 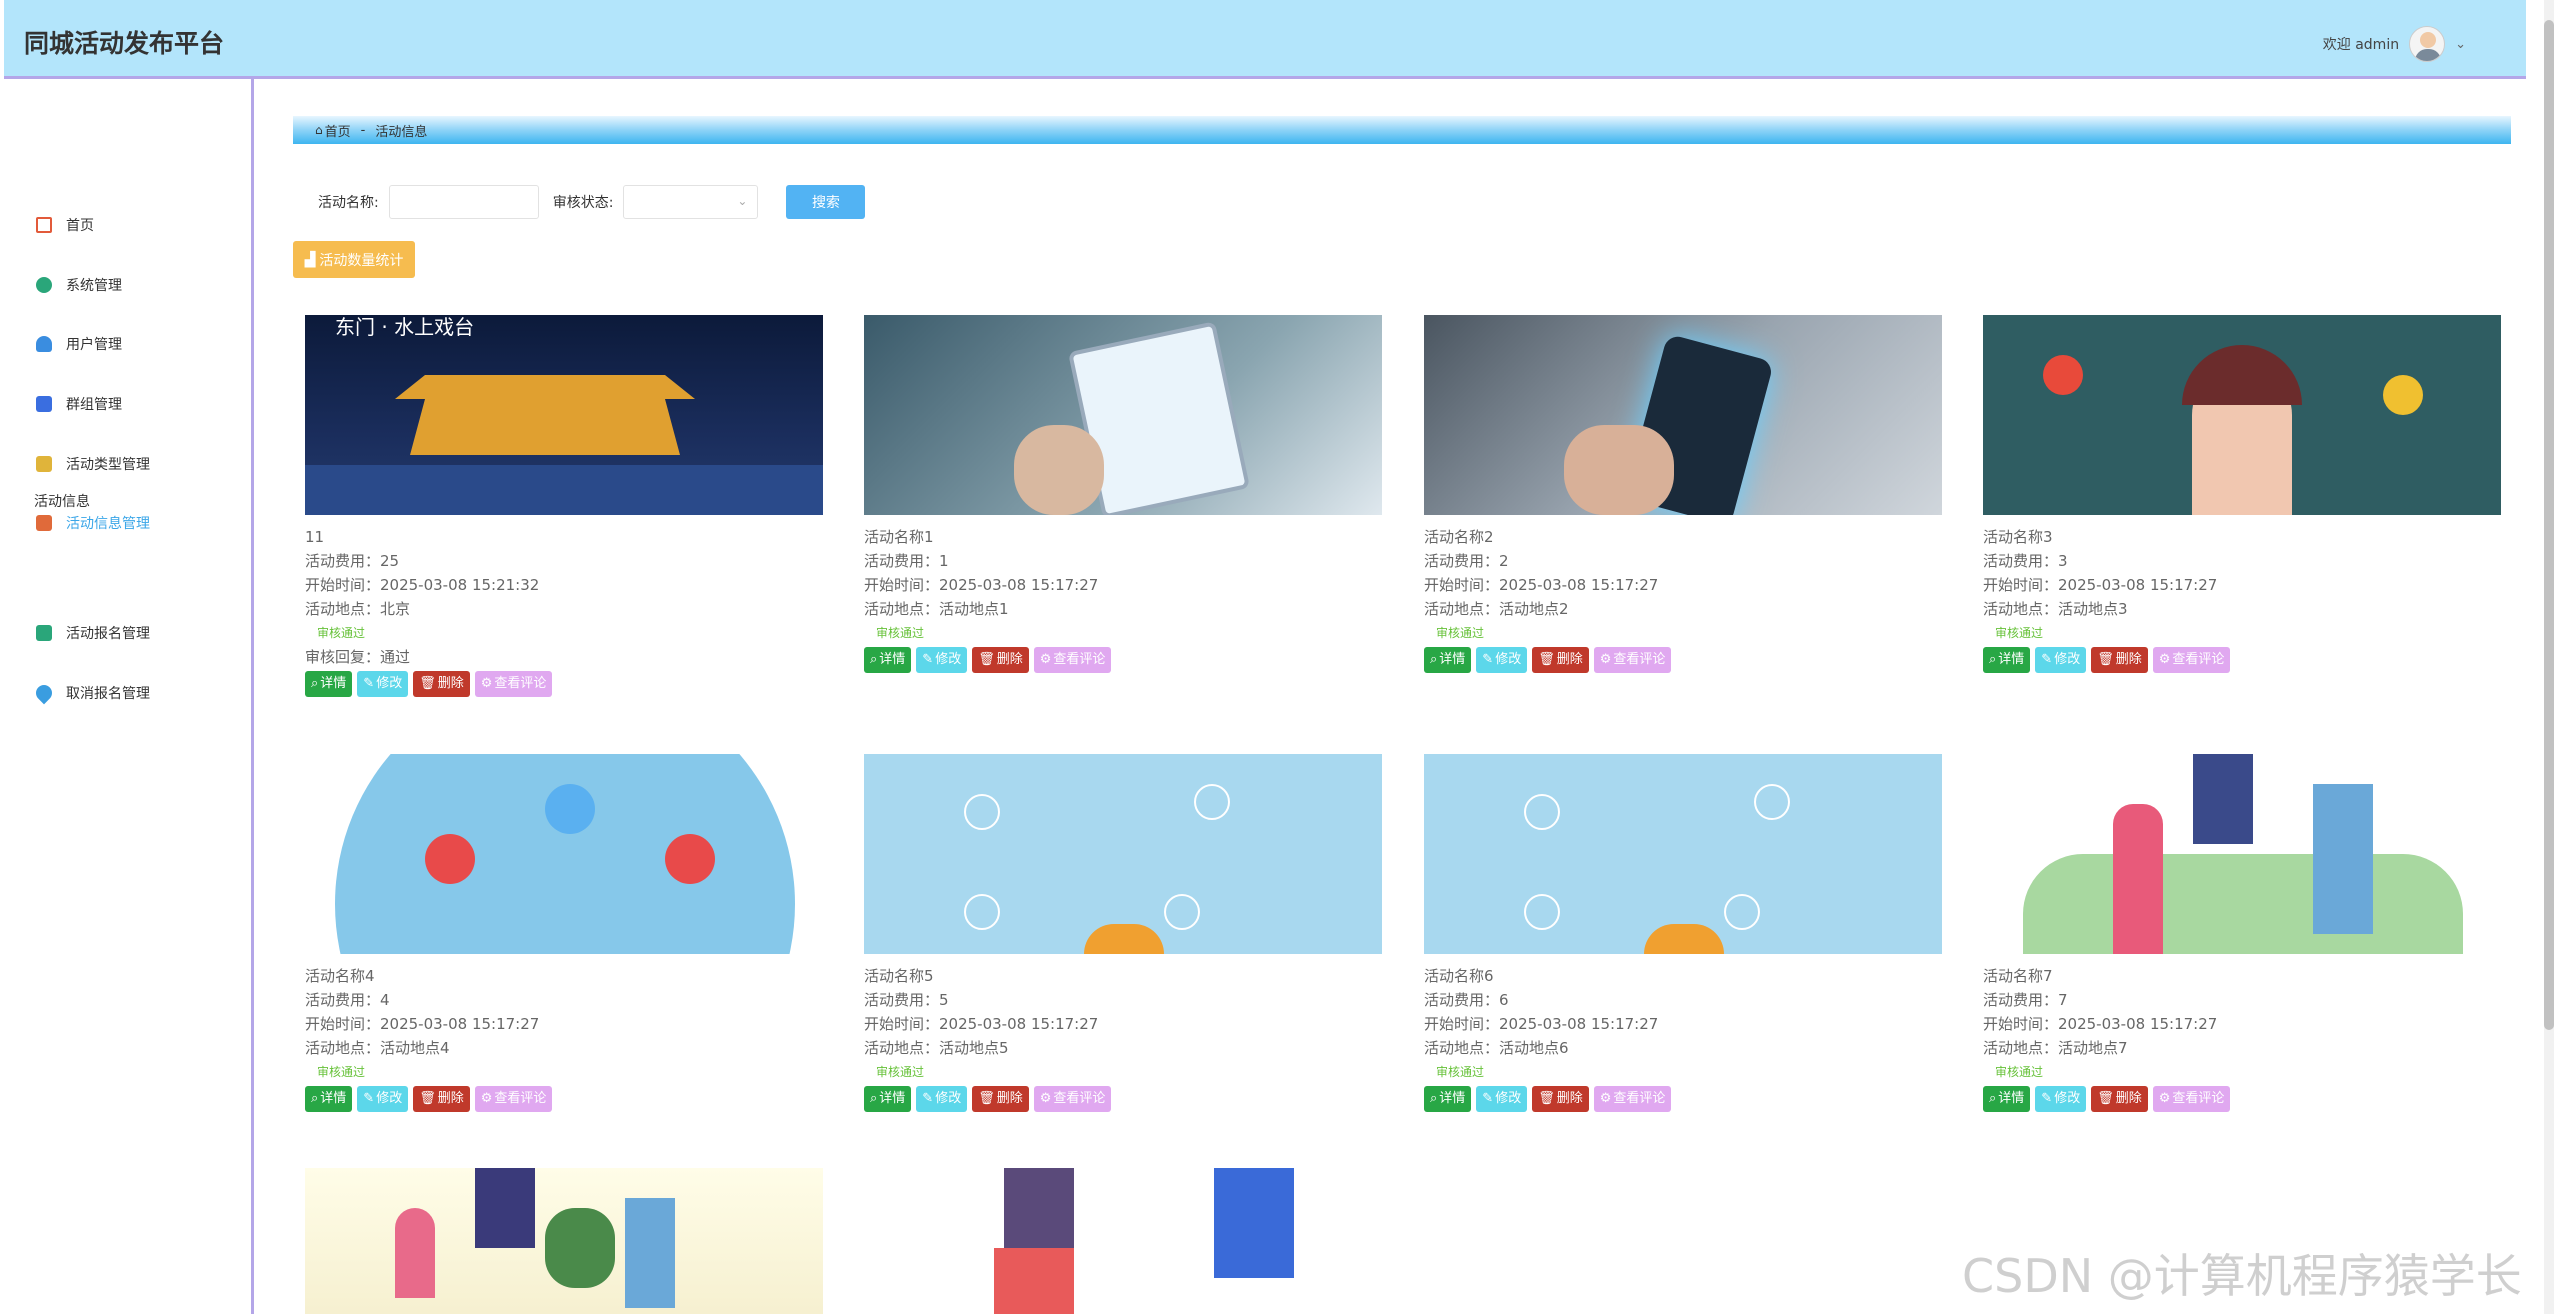 I want to click on watermark: CSDN @计算机程序猿学长, so click(x=2242, y=1276).